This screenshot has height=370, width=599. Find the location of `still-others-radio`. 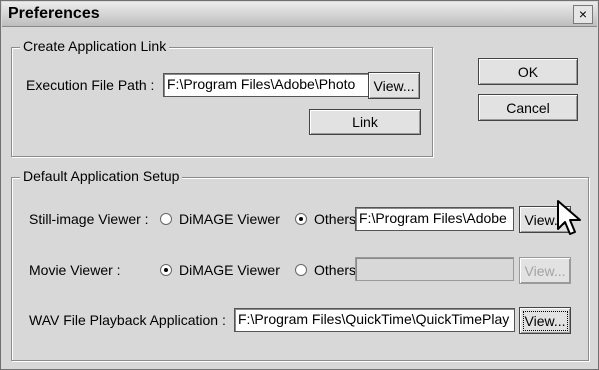

still-others-radio is located at coordinates (301, 219).